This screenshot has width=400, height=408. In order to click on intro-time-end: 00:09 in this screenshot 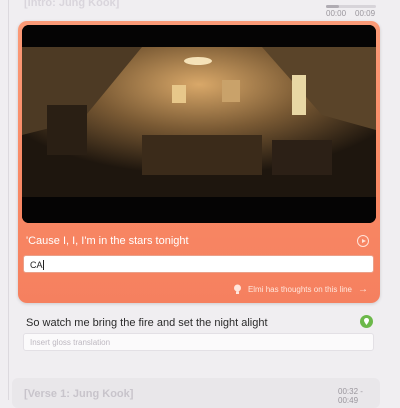, I will do `click(365, 13)`.